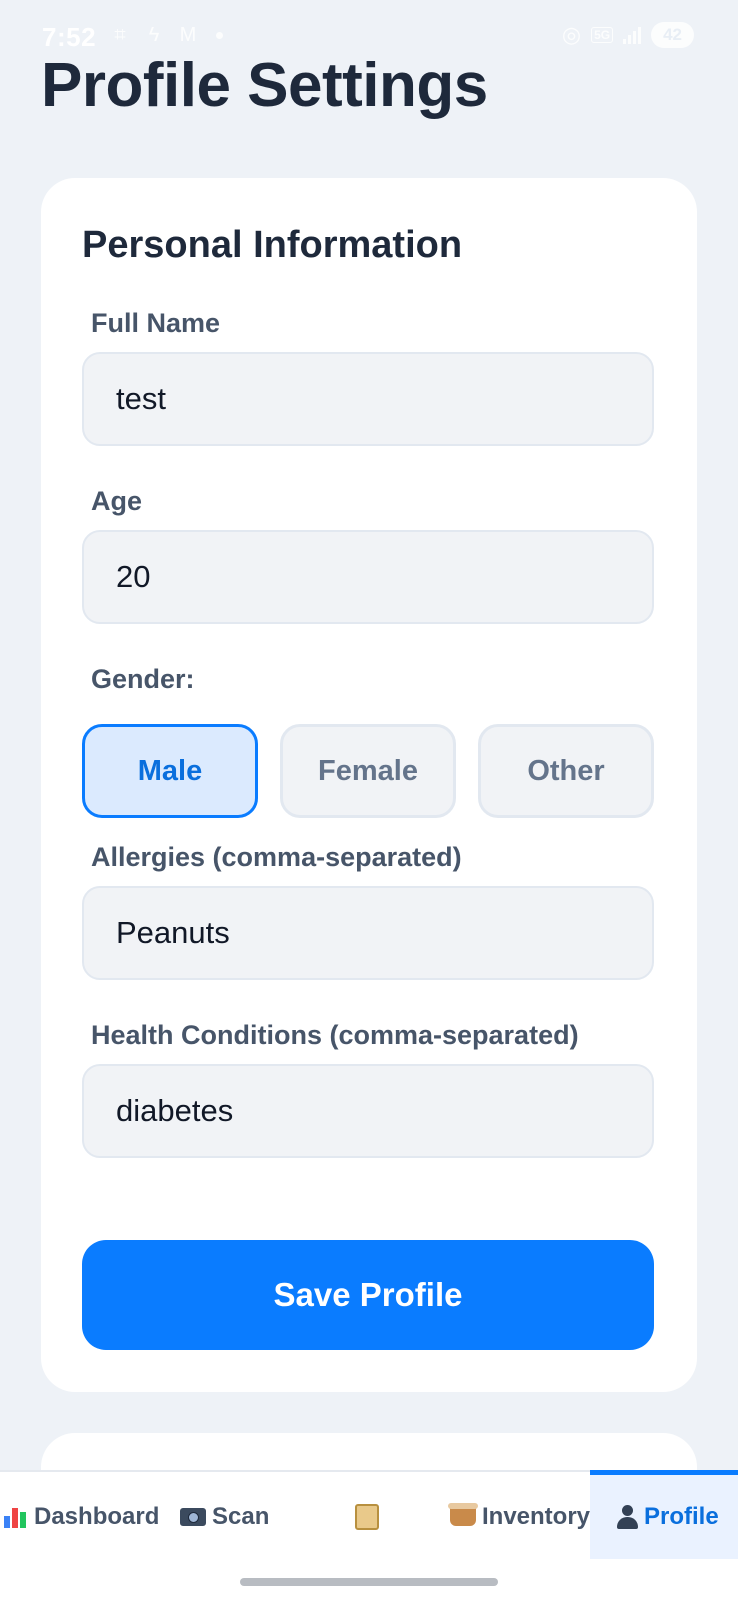 The image size is (738, 1602). I want to click on nav-label: Profile, so click(681, 1516).